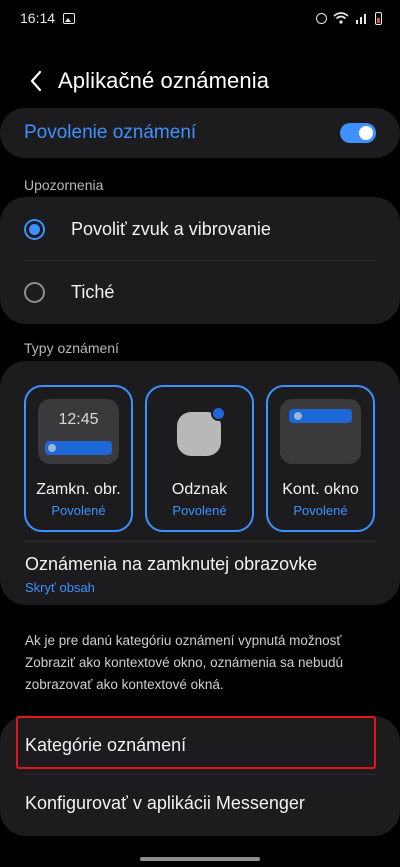 The width and height of the screenshot is (400, 867). Describe the element at coordinates (171, 228) in the screenshot. I see `alert-option-sound-label: Povoliť zvuk a vibrovanie` at that location.